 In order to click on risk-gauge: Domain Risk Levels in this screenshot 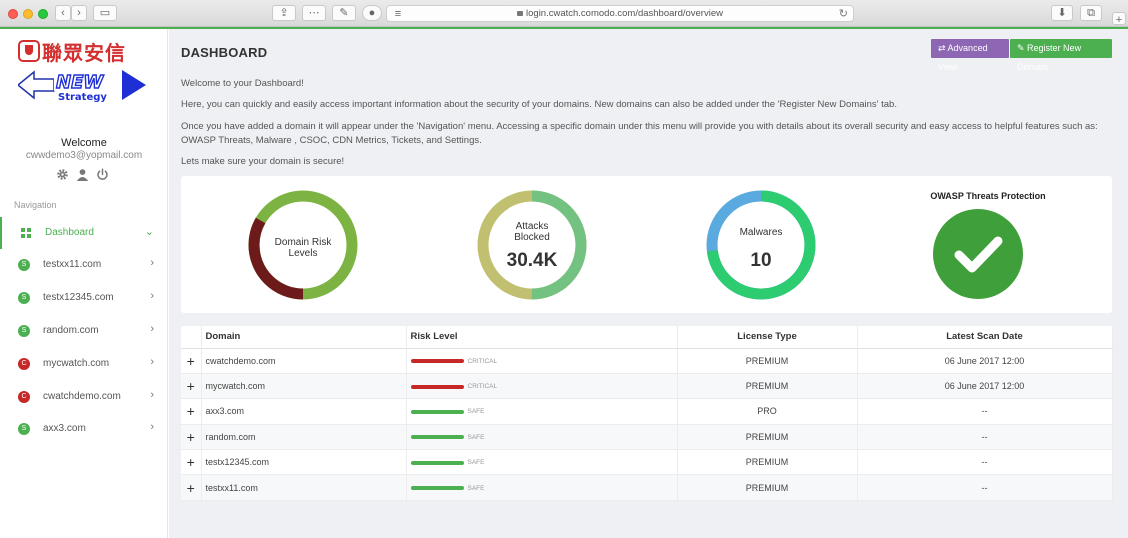, I will do `click(303, 245)`.